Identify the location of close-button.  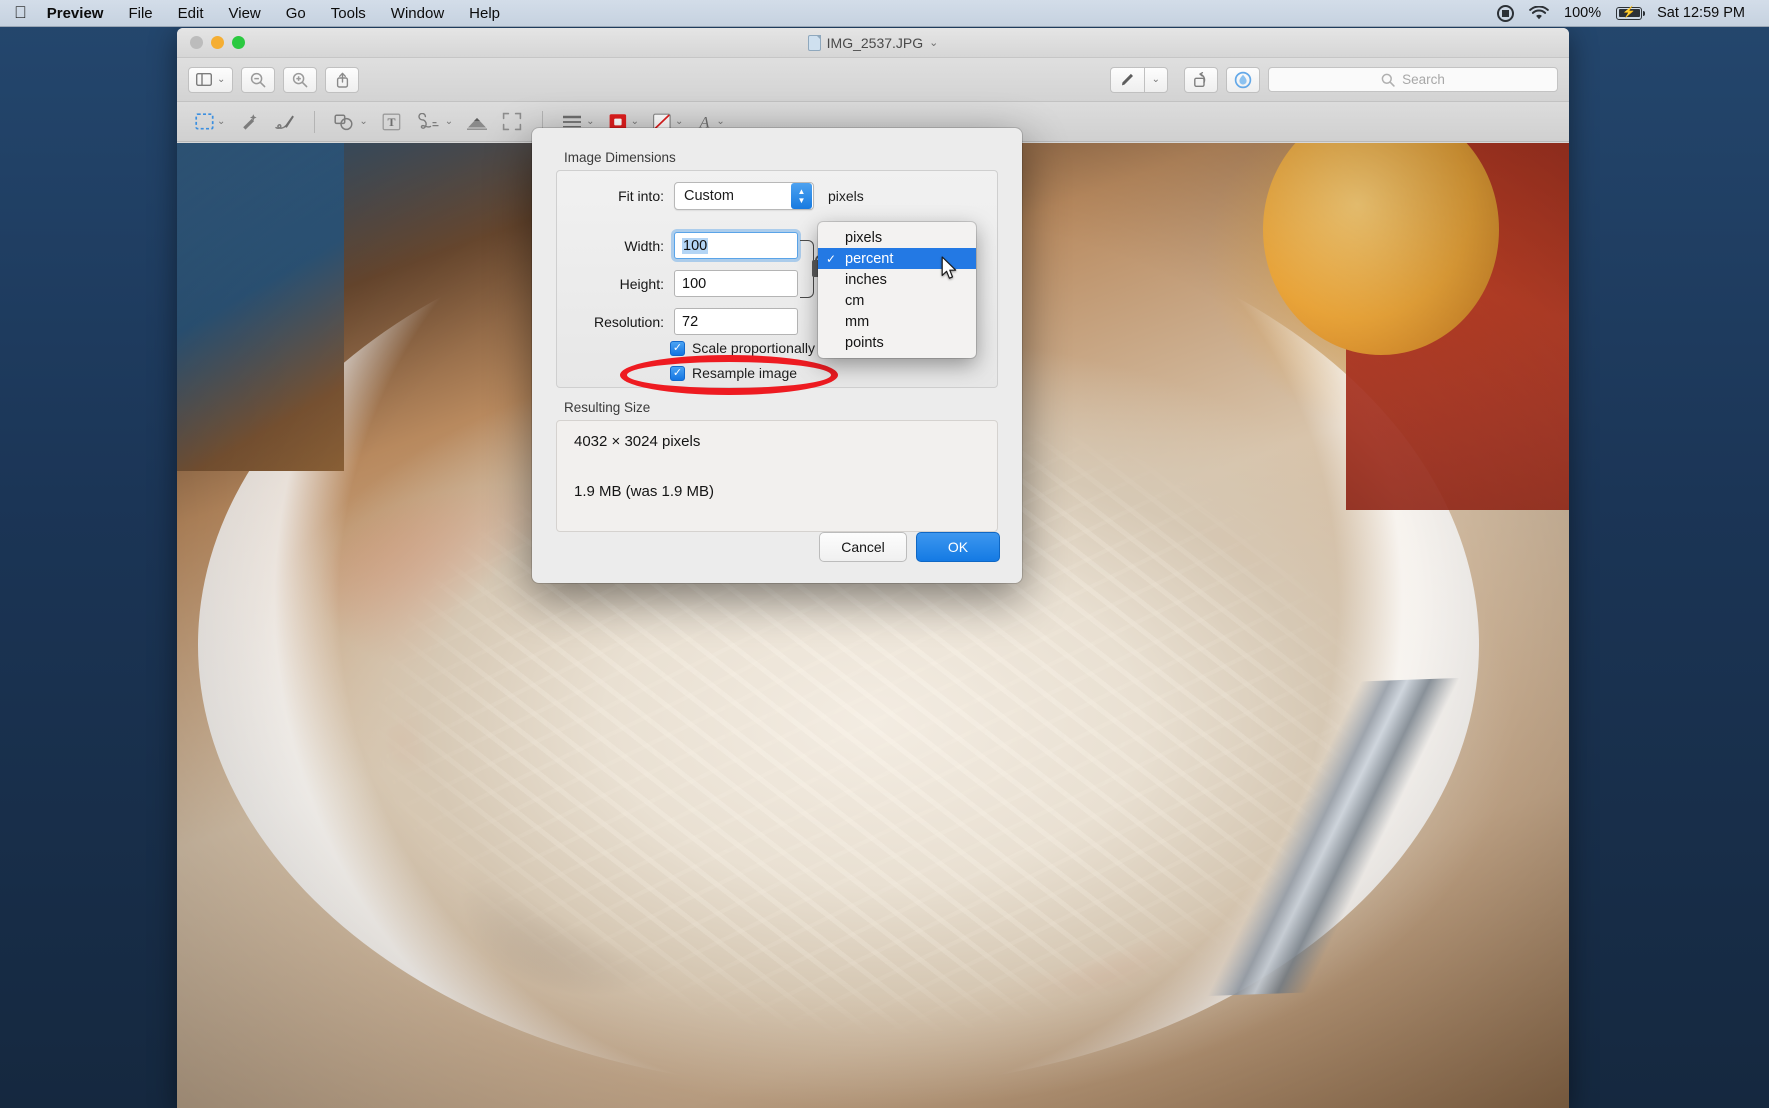
(196, 42).